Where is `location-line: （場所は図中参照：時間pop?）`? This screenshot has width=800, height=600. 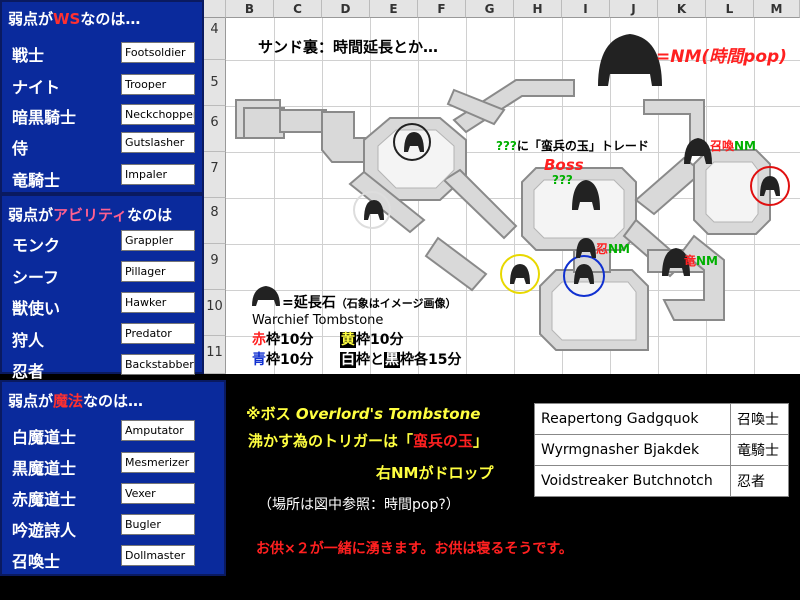
location-line: （場所は図中参照：時間pop?） is located at coordinates (359, 505).